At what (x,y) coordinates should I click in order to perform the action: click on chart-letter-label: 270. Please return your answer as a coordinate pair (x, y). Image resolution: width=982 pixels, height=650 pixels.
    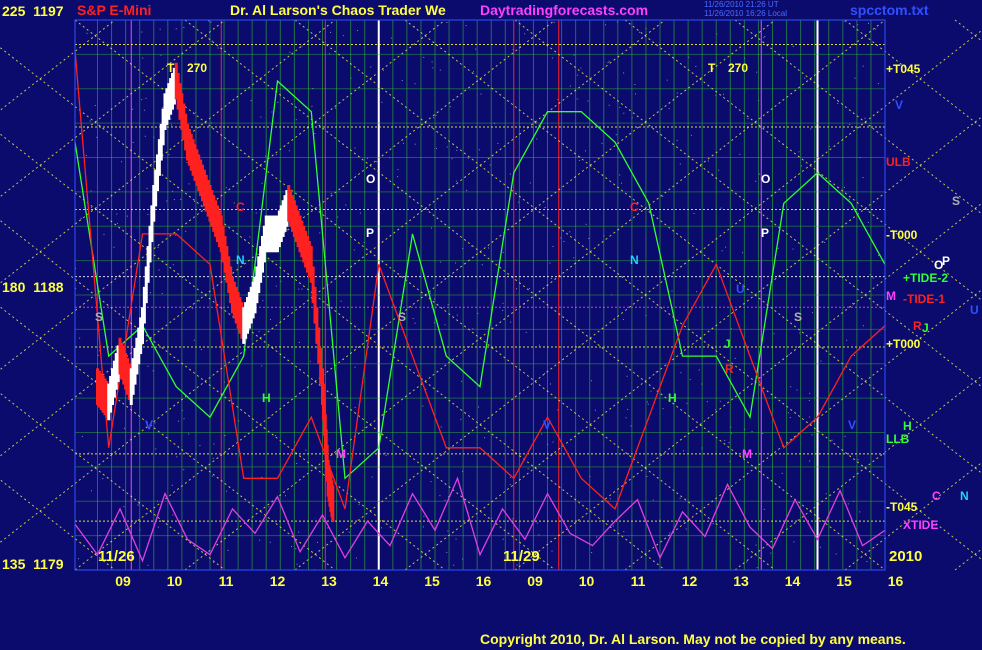
    Looking at the image, I should click on (738, 68).